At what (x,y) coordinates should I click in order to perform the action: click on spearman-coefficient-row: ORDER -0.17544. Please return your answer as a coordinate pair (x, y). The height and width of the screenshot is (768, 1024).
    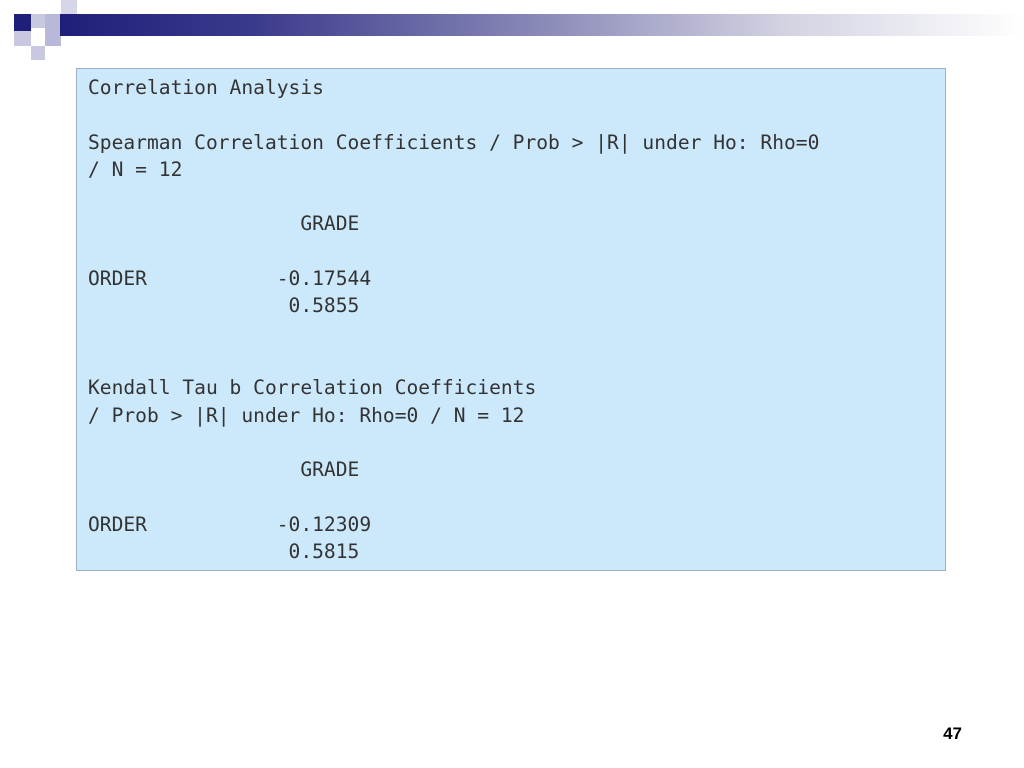
    Looking at the image, I should click on (230, 279).